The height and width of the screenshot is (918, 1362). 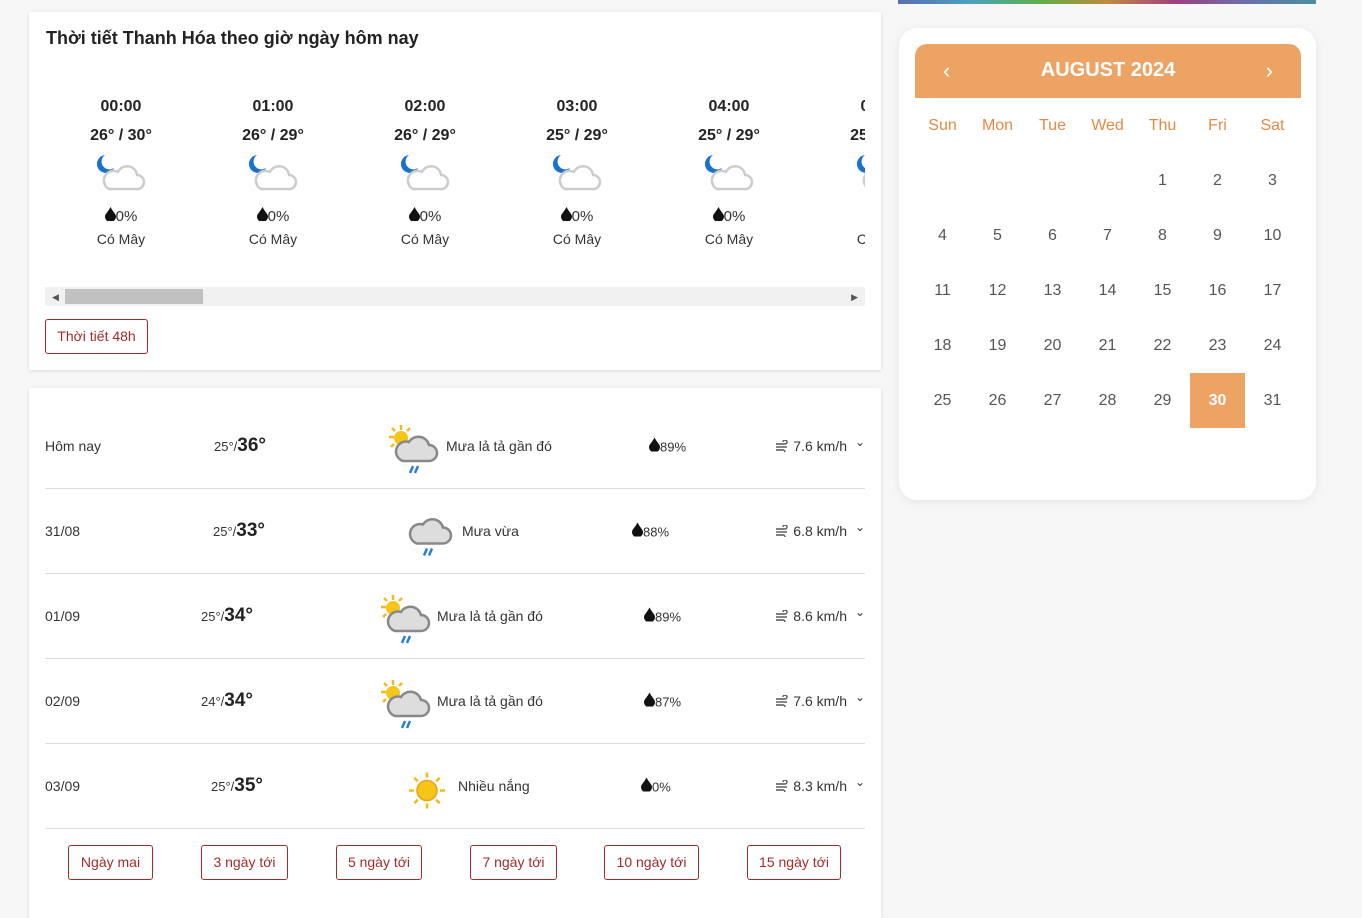 I want to click on forecast-range-button: 15 ngày tới, so click(x=794, y=862).